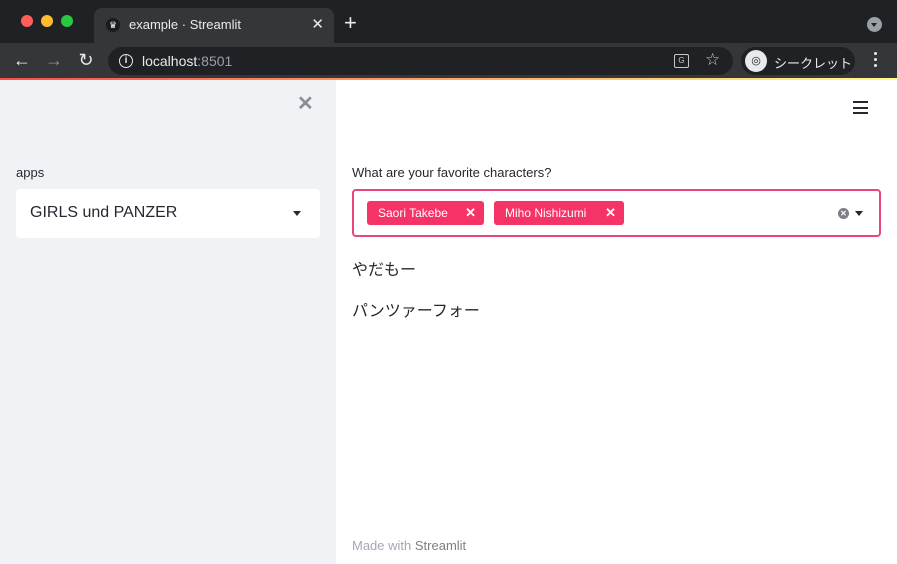 The height and width of the screenshot is (564, 897). I want to click on selected-tag: Saori Takebe ✕, so click(425, 213).